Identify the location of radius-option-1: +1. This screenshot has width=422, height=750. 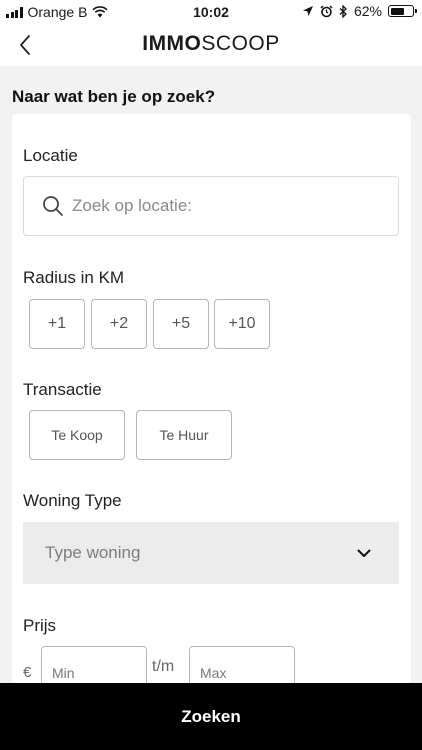
(57, 324).